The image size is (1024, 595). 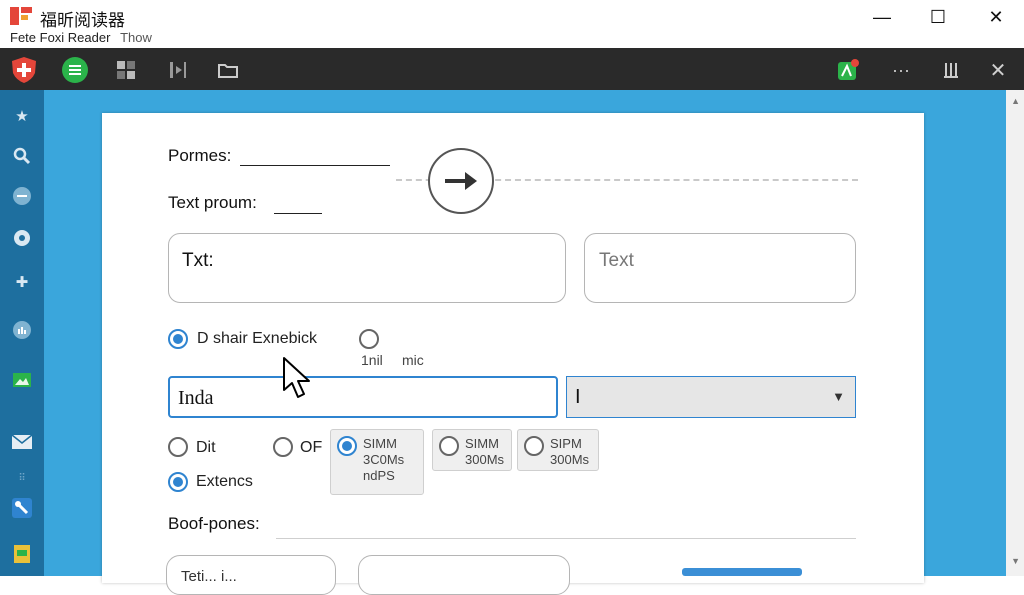 What do you see at coordinates (212, 202) in the screenshot?
I see `text-proum-label: Text proum:` at bounding box center [212, 202].